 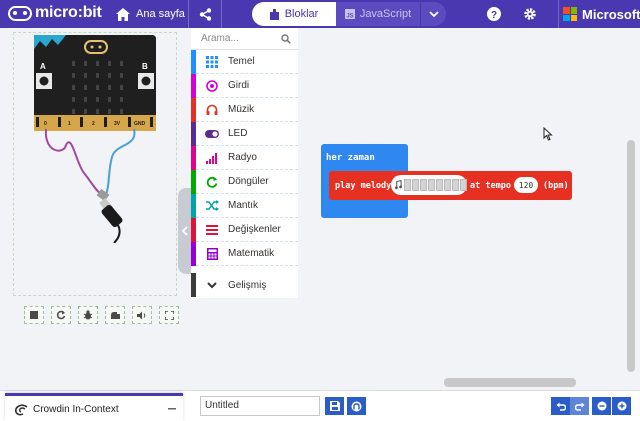 What do you see at coordinates (212, 253) in the screenshot?
I see `calculator-icon` at bounding box center [212, 253].